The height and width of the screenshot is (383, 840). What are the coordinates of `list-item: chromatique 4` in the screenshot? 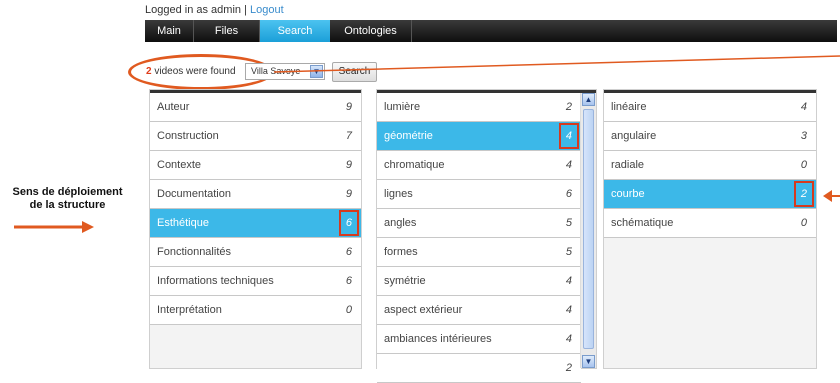 It's located at (479, 165).